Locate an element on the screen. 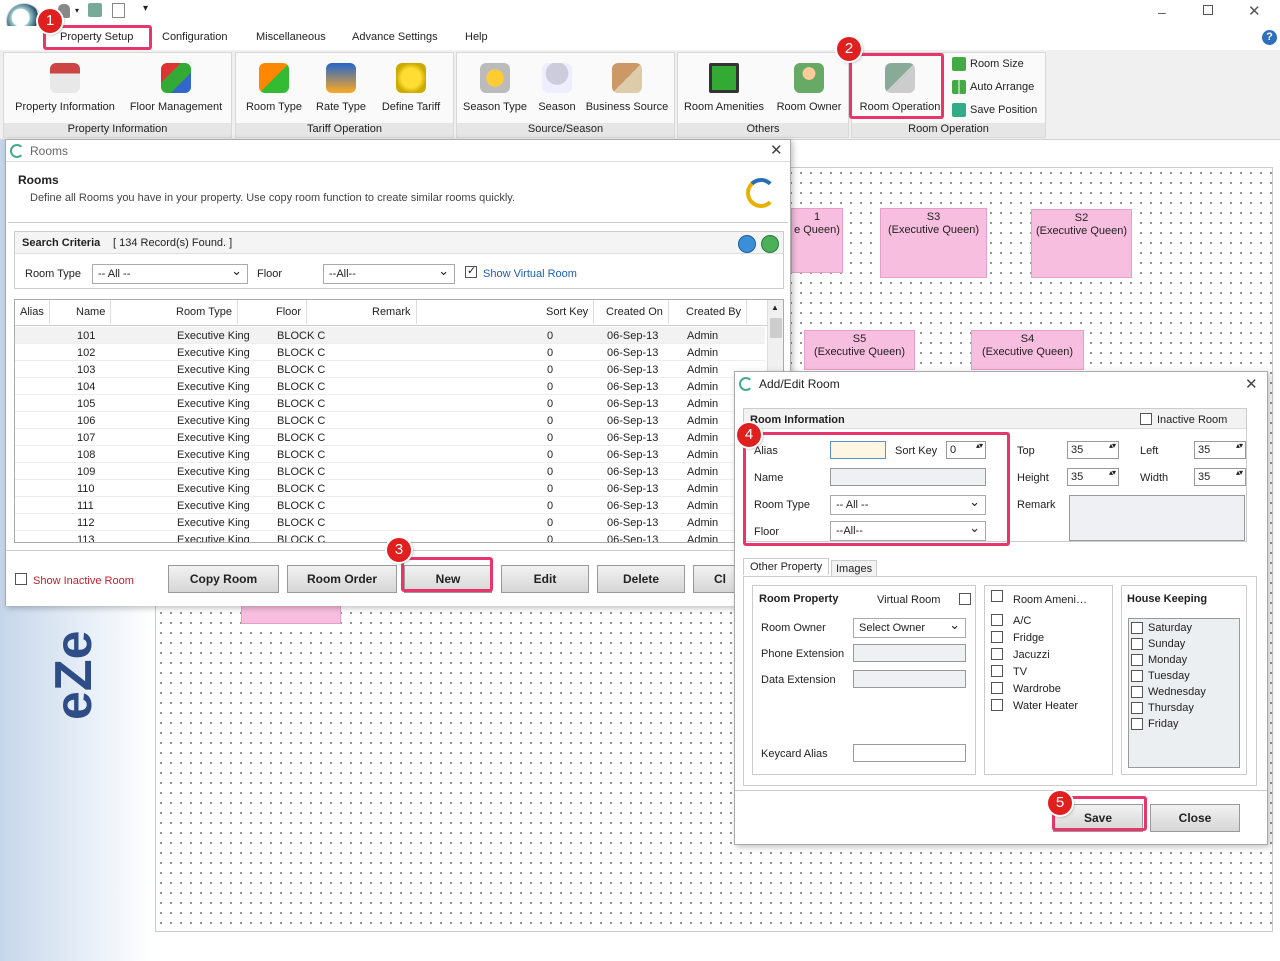  column-header: Alias is located at coordinates (32, 312).